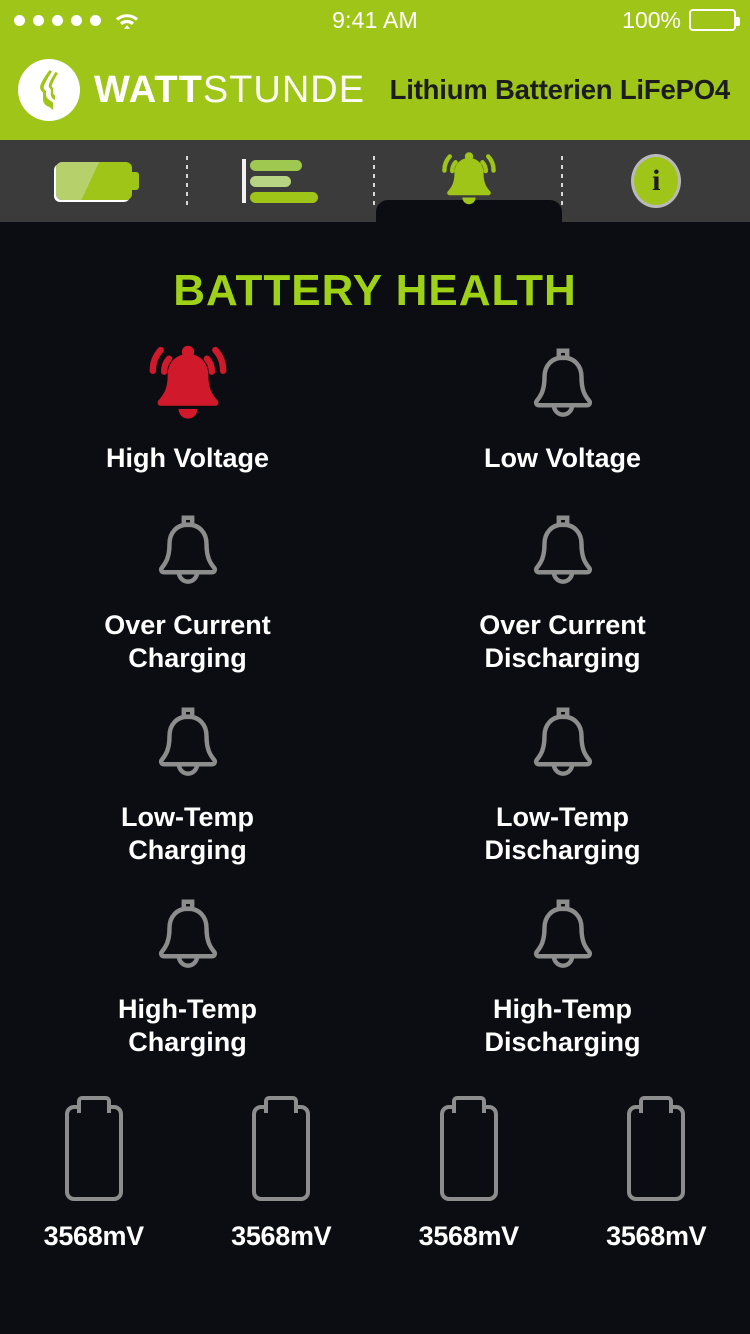 The height and width of the screenshot is (1334, 750). Describe the element at coordinates (187, 1025) in the screenshot. I see `alarm-label: High-Temp Charging` at that location.